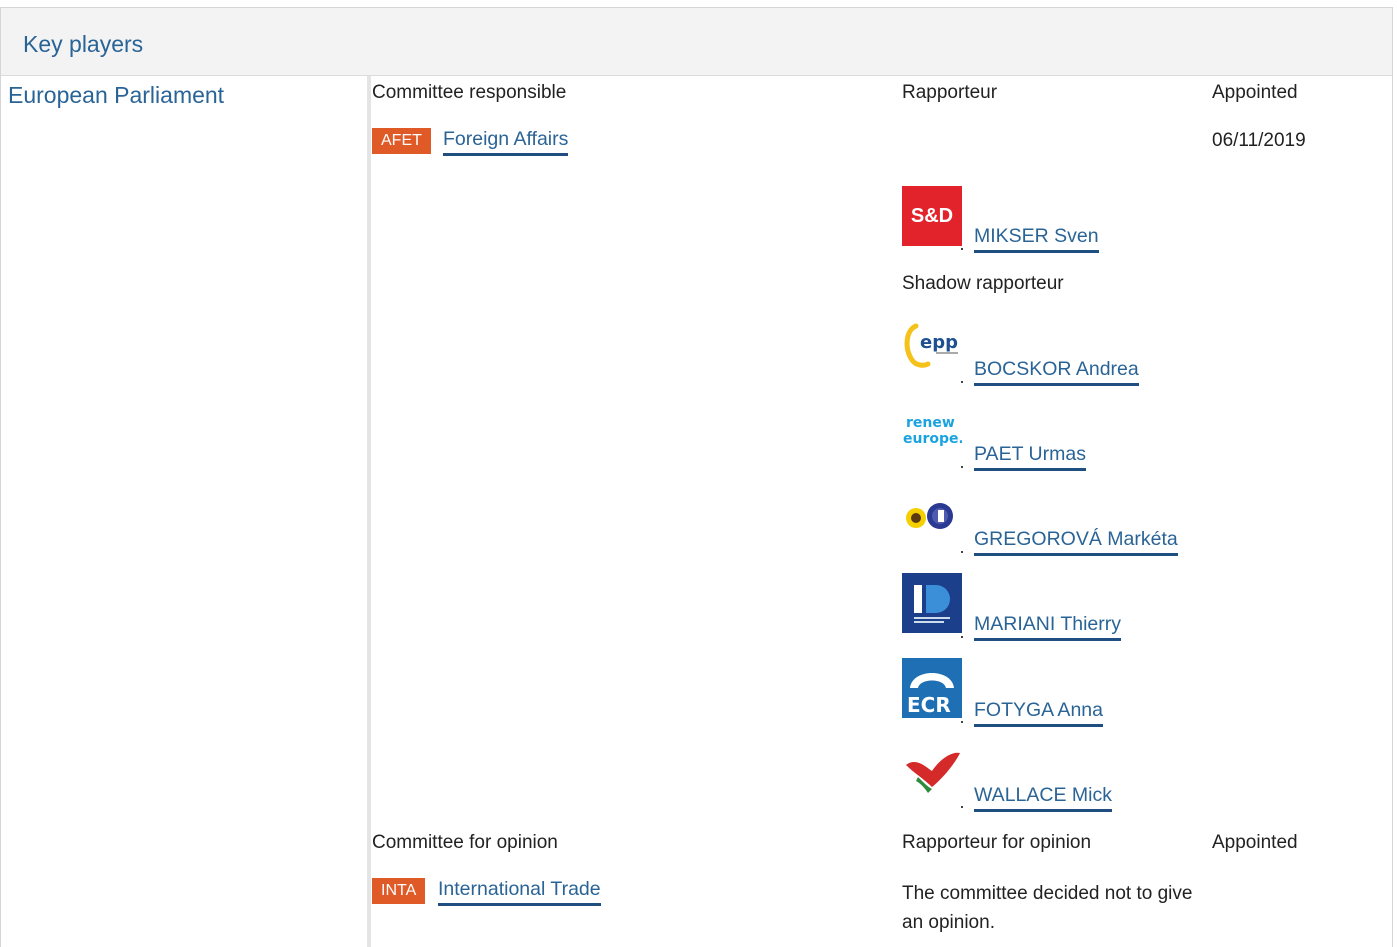 This screenshot has height=947, width=1397. I want to click on svg-text: europe., so click(932, 439).